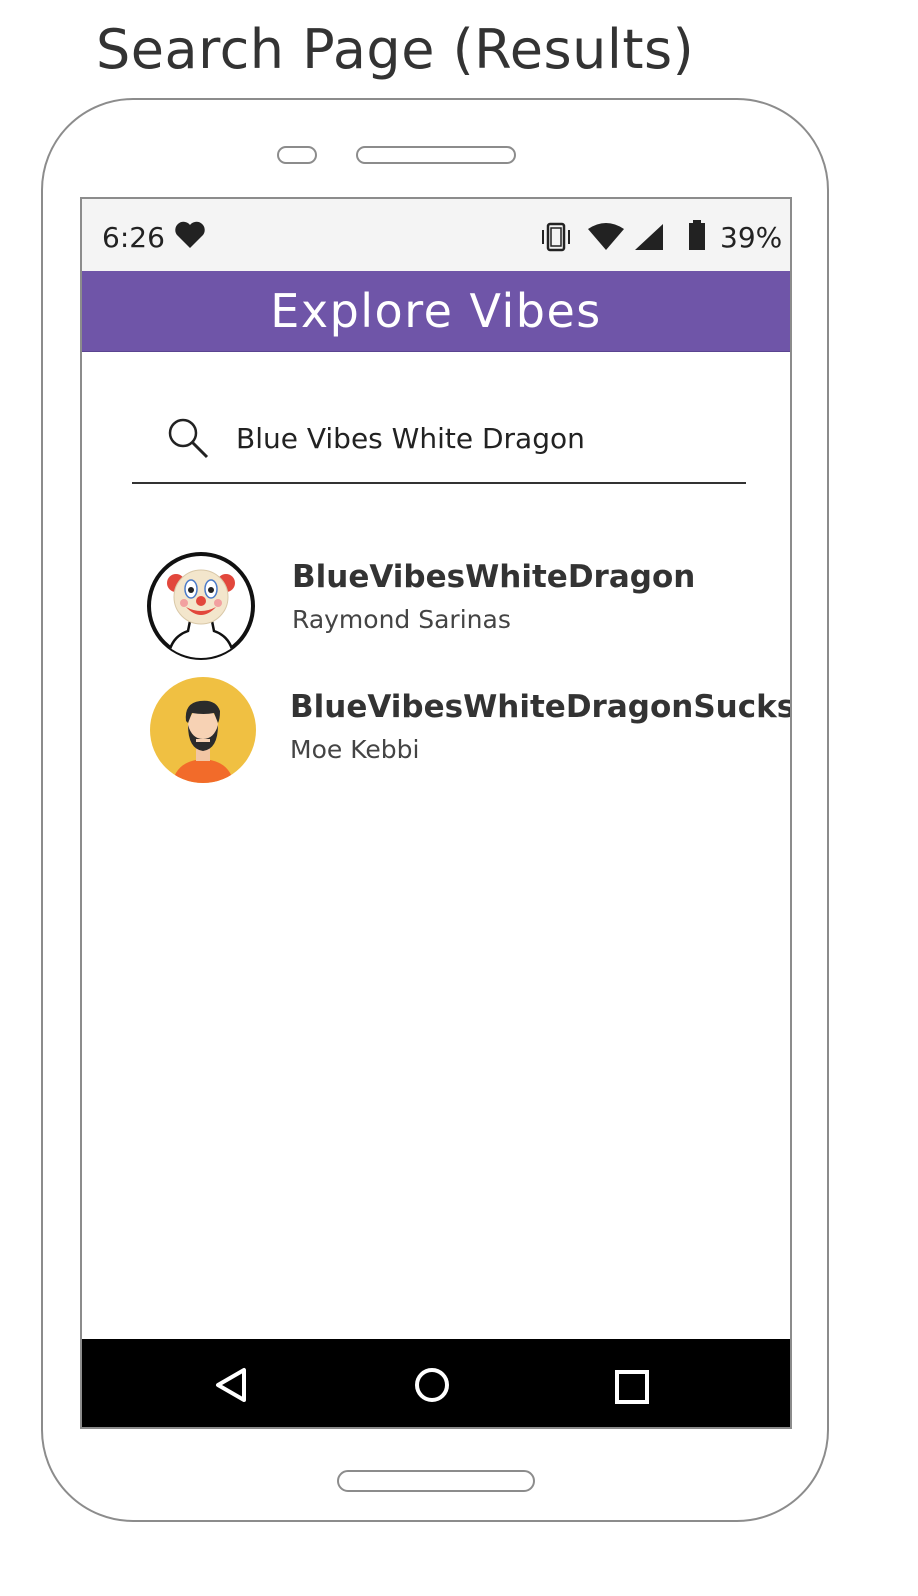 The width and height of the screenshot is (918, 1596). What do you see at coordinates (436, 235) in the screenshot?
I see `status-bar: 6:26 39%` at bounding box center [436, 235].